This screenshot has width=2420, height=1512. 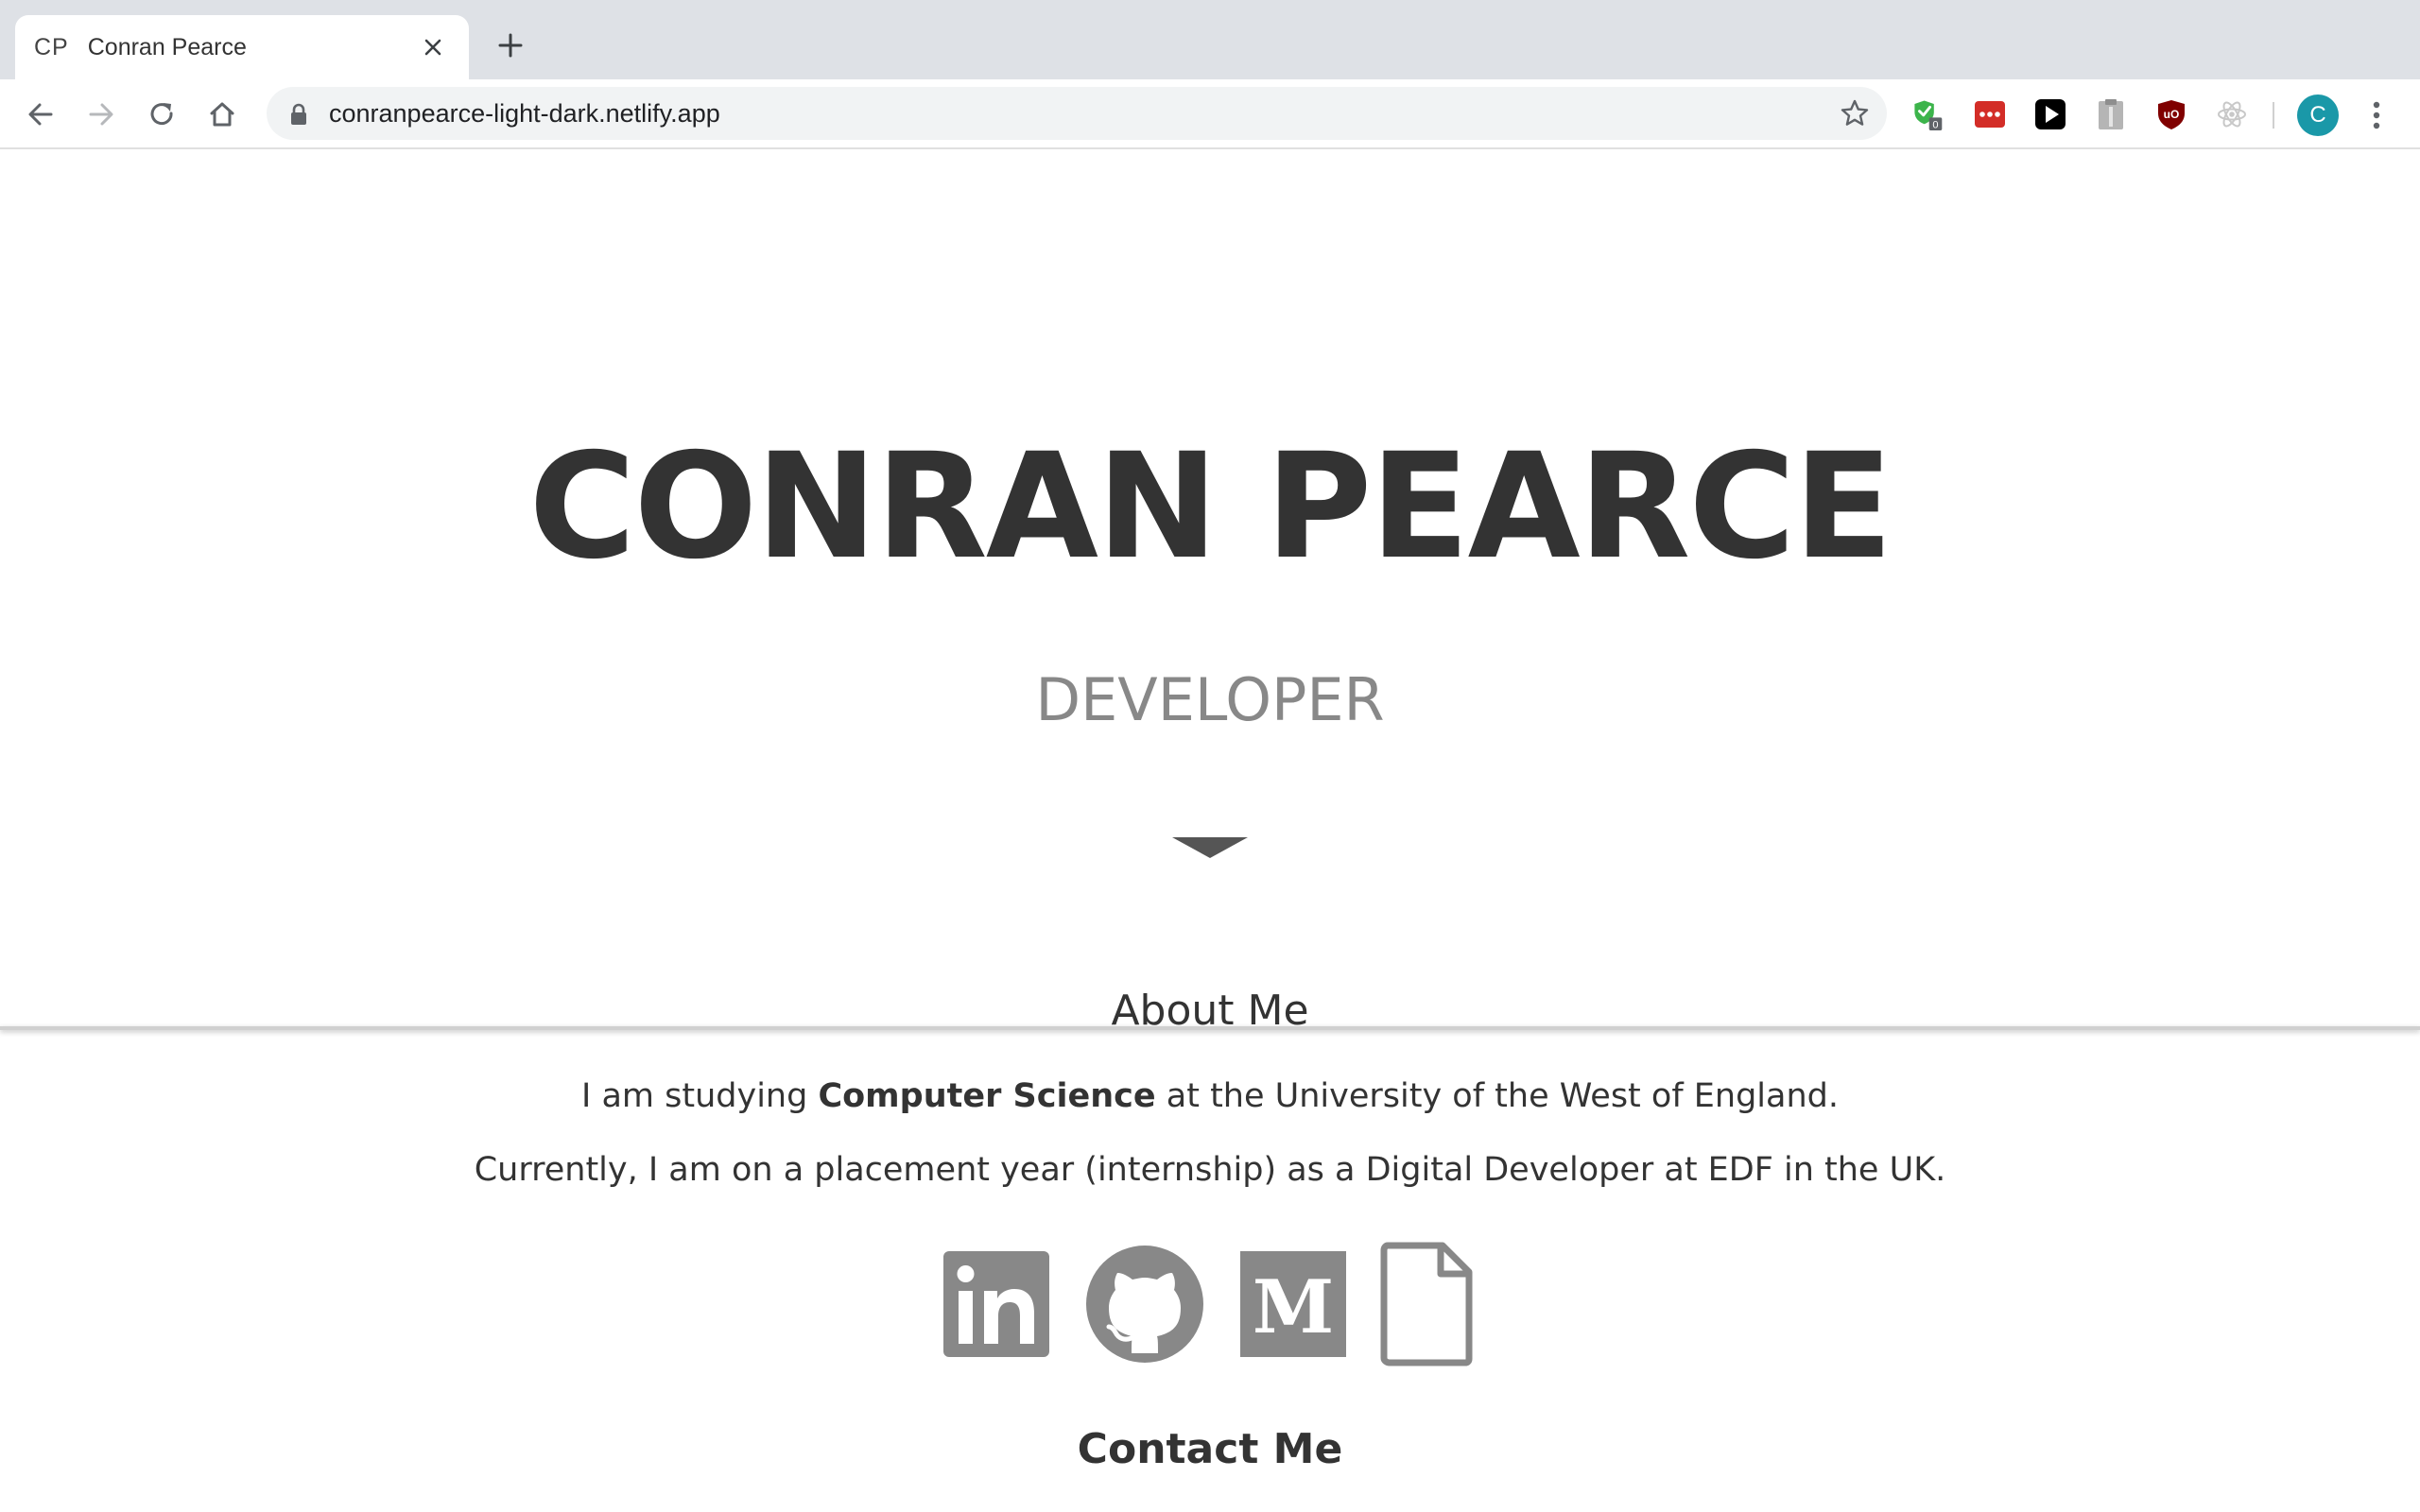 What do you see at coordinates (433, 47) in the screenshot?
I see `close-icon` at bounding box center [433, 47].